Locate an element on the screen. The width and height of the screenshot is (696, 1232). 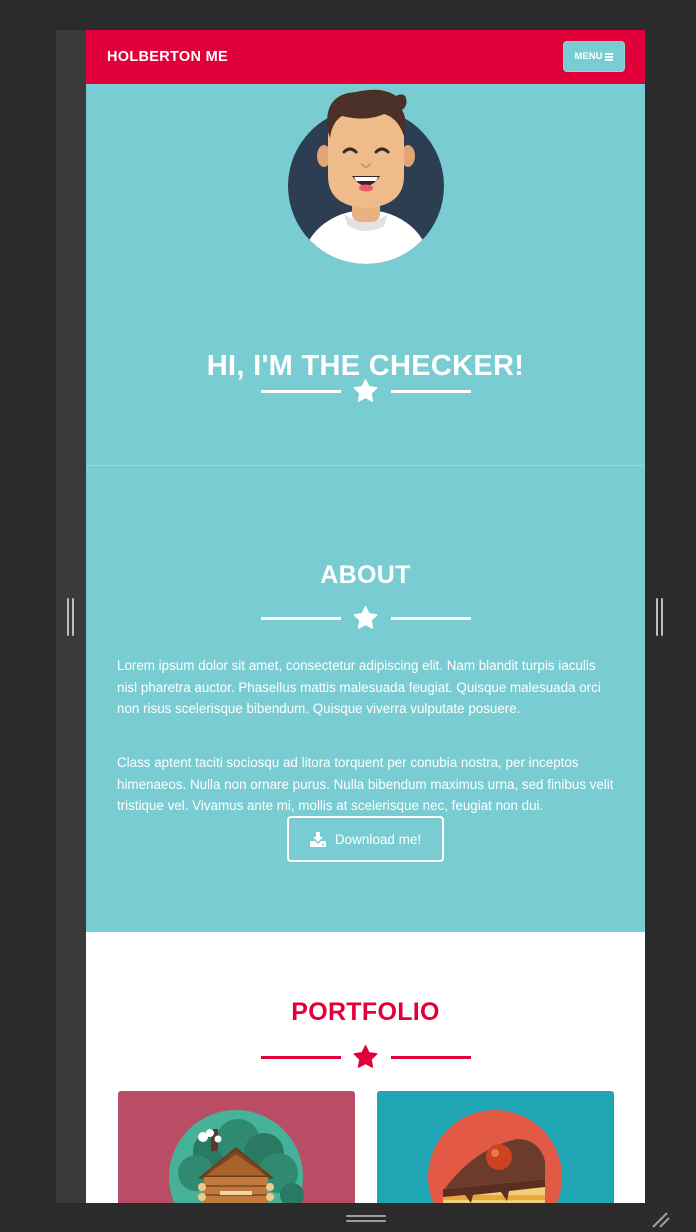
menu-label: MENU is located at coordinates (588, 56).